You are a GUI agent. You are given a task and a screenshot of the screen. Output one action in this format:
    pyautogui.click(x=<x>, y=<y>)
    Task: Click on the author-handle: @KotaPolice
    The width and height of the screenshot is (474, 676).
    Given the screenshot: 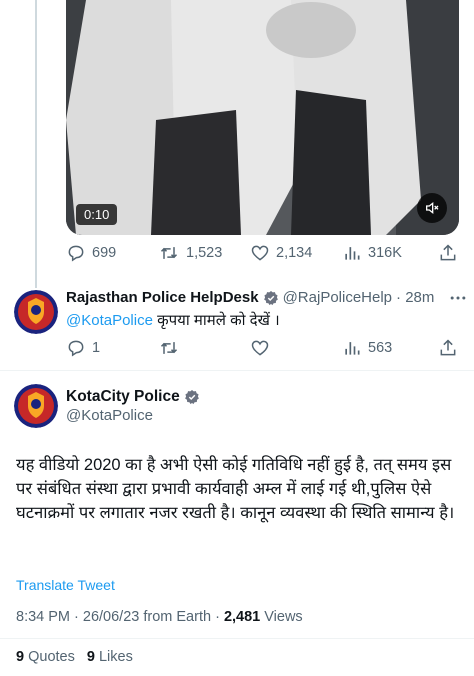 What is the action you would take?
    pyautogui.click(x=109, y=415)
    